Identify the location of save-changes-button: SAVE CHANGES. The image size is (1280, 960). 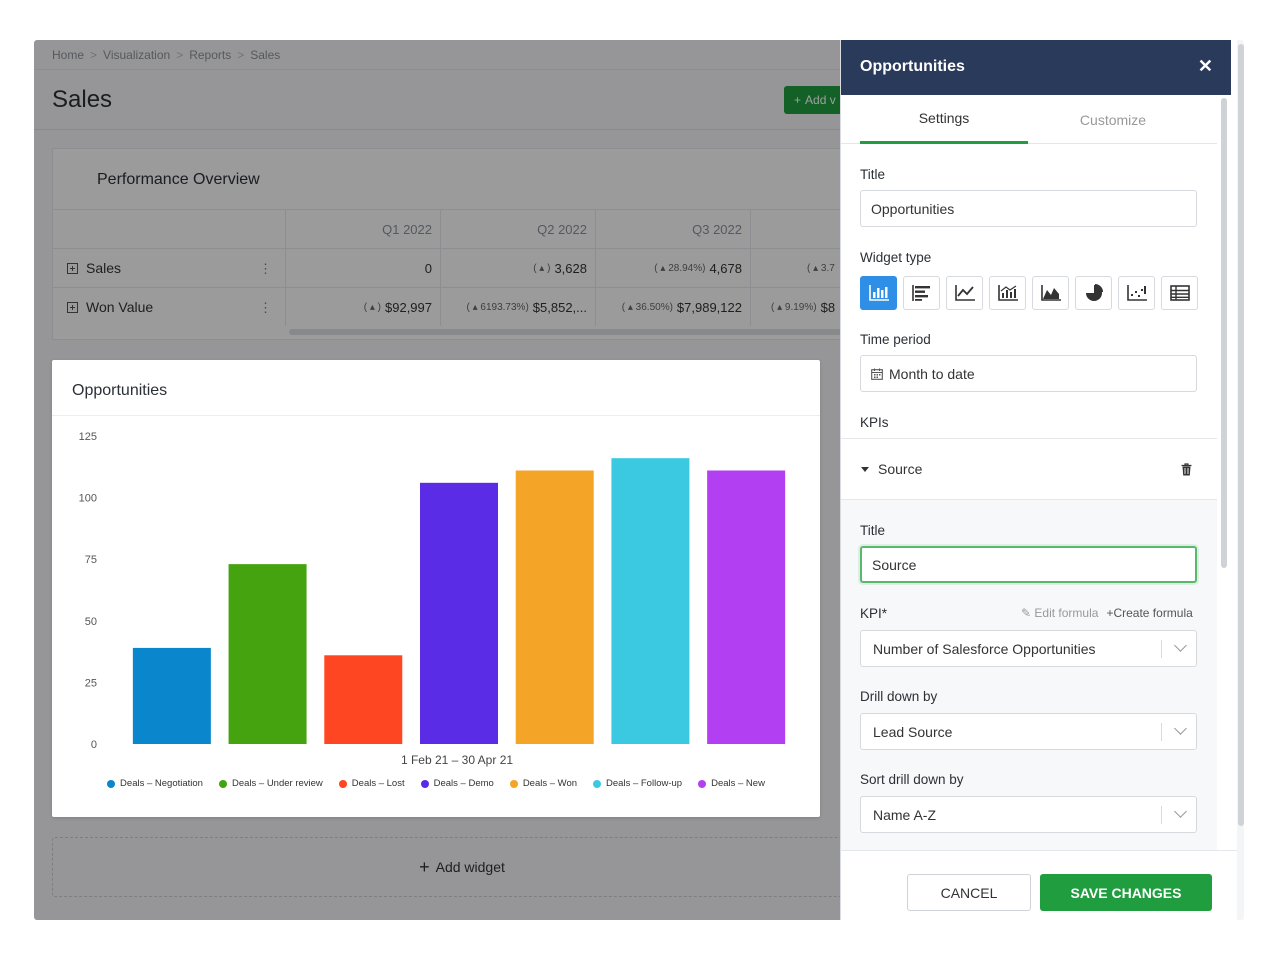
(1126, 892).